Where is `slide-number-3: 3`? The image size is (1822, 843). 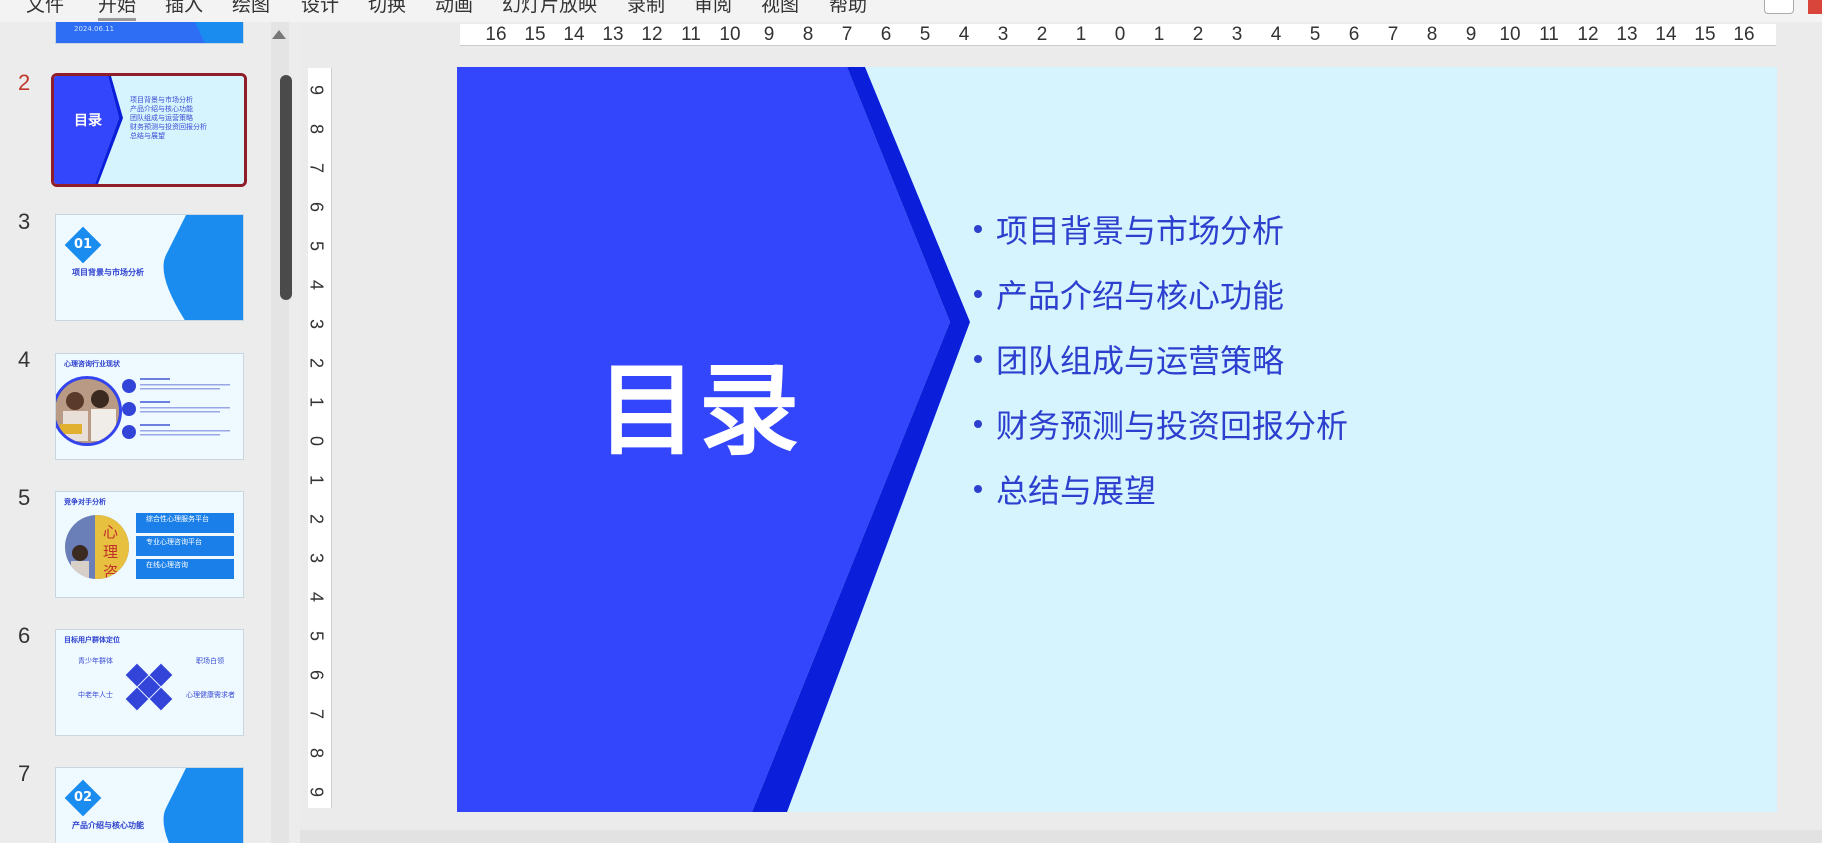
slide-number-3: 3 is located at coordinates (24, 221).